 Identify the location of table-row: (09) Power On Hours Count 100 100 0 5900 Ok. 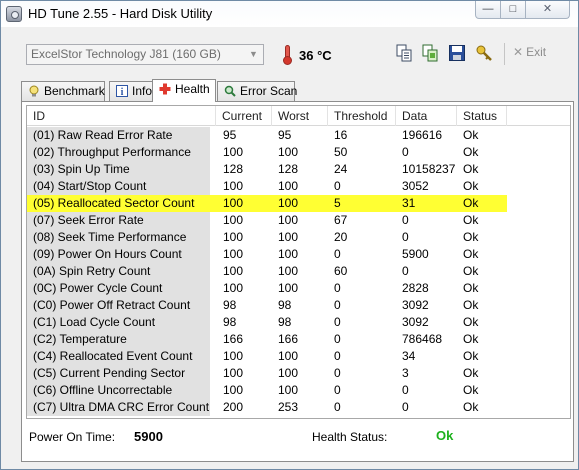
(298, 254).